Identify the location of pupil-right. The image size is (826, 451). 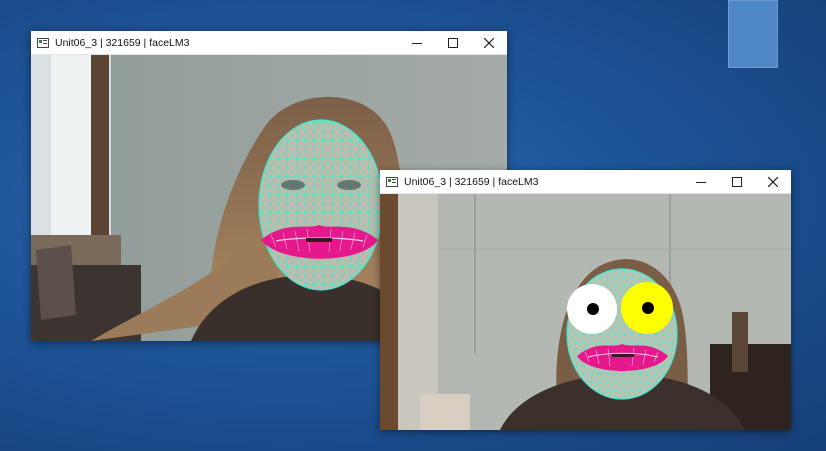
(648, 308).